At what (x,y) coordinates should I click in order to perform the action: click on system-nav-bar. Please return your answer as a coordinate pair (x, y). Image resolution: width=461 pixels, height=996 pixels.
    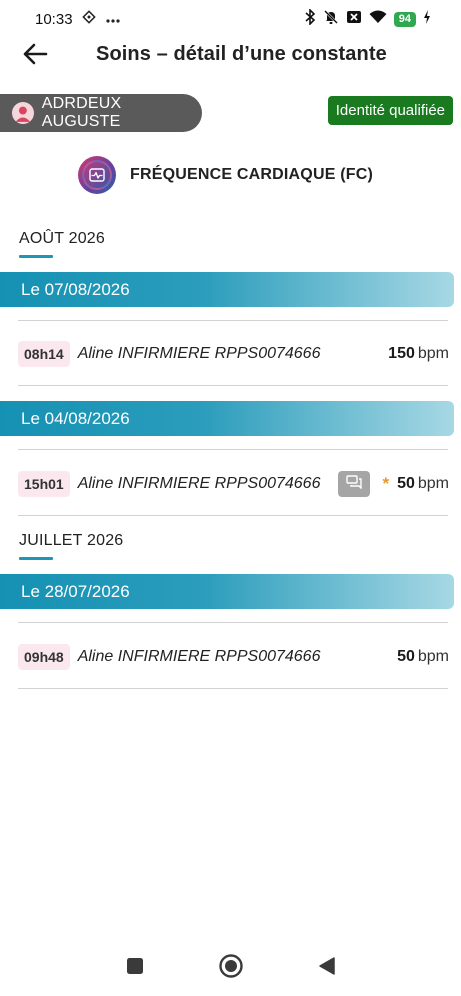
    Looking at the image, I should click on (230, 968).